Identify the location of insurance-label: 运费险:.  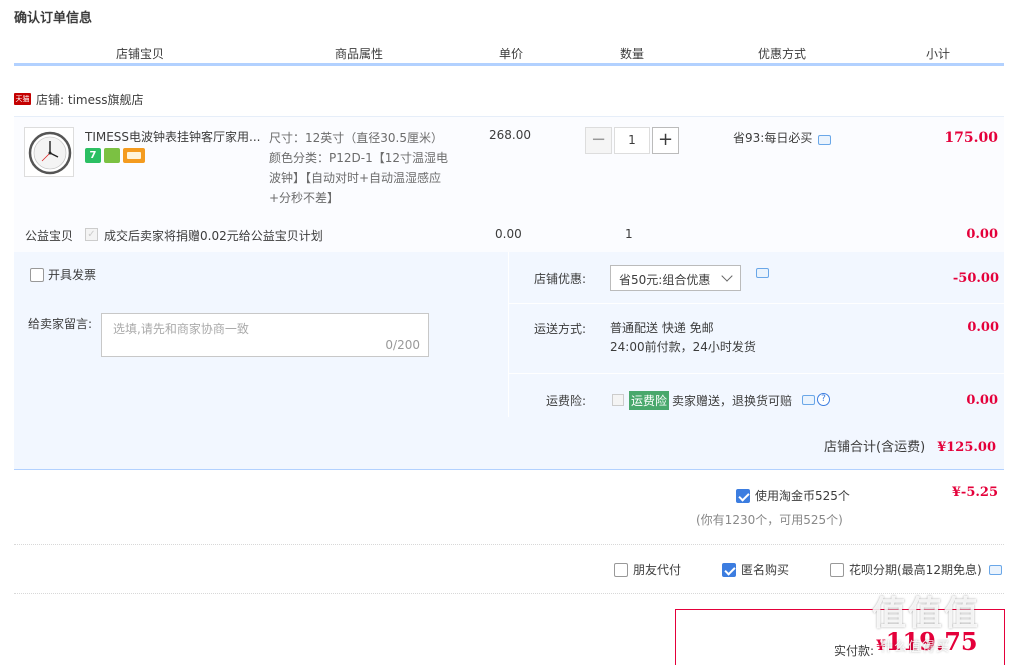
(566, 401).